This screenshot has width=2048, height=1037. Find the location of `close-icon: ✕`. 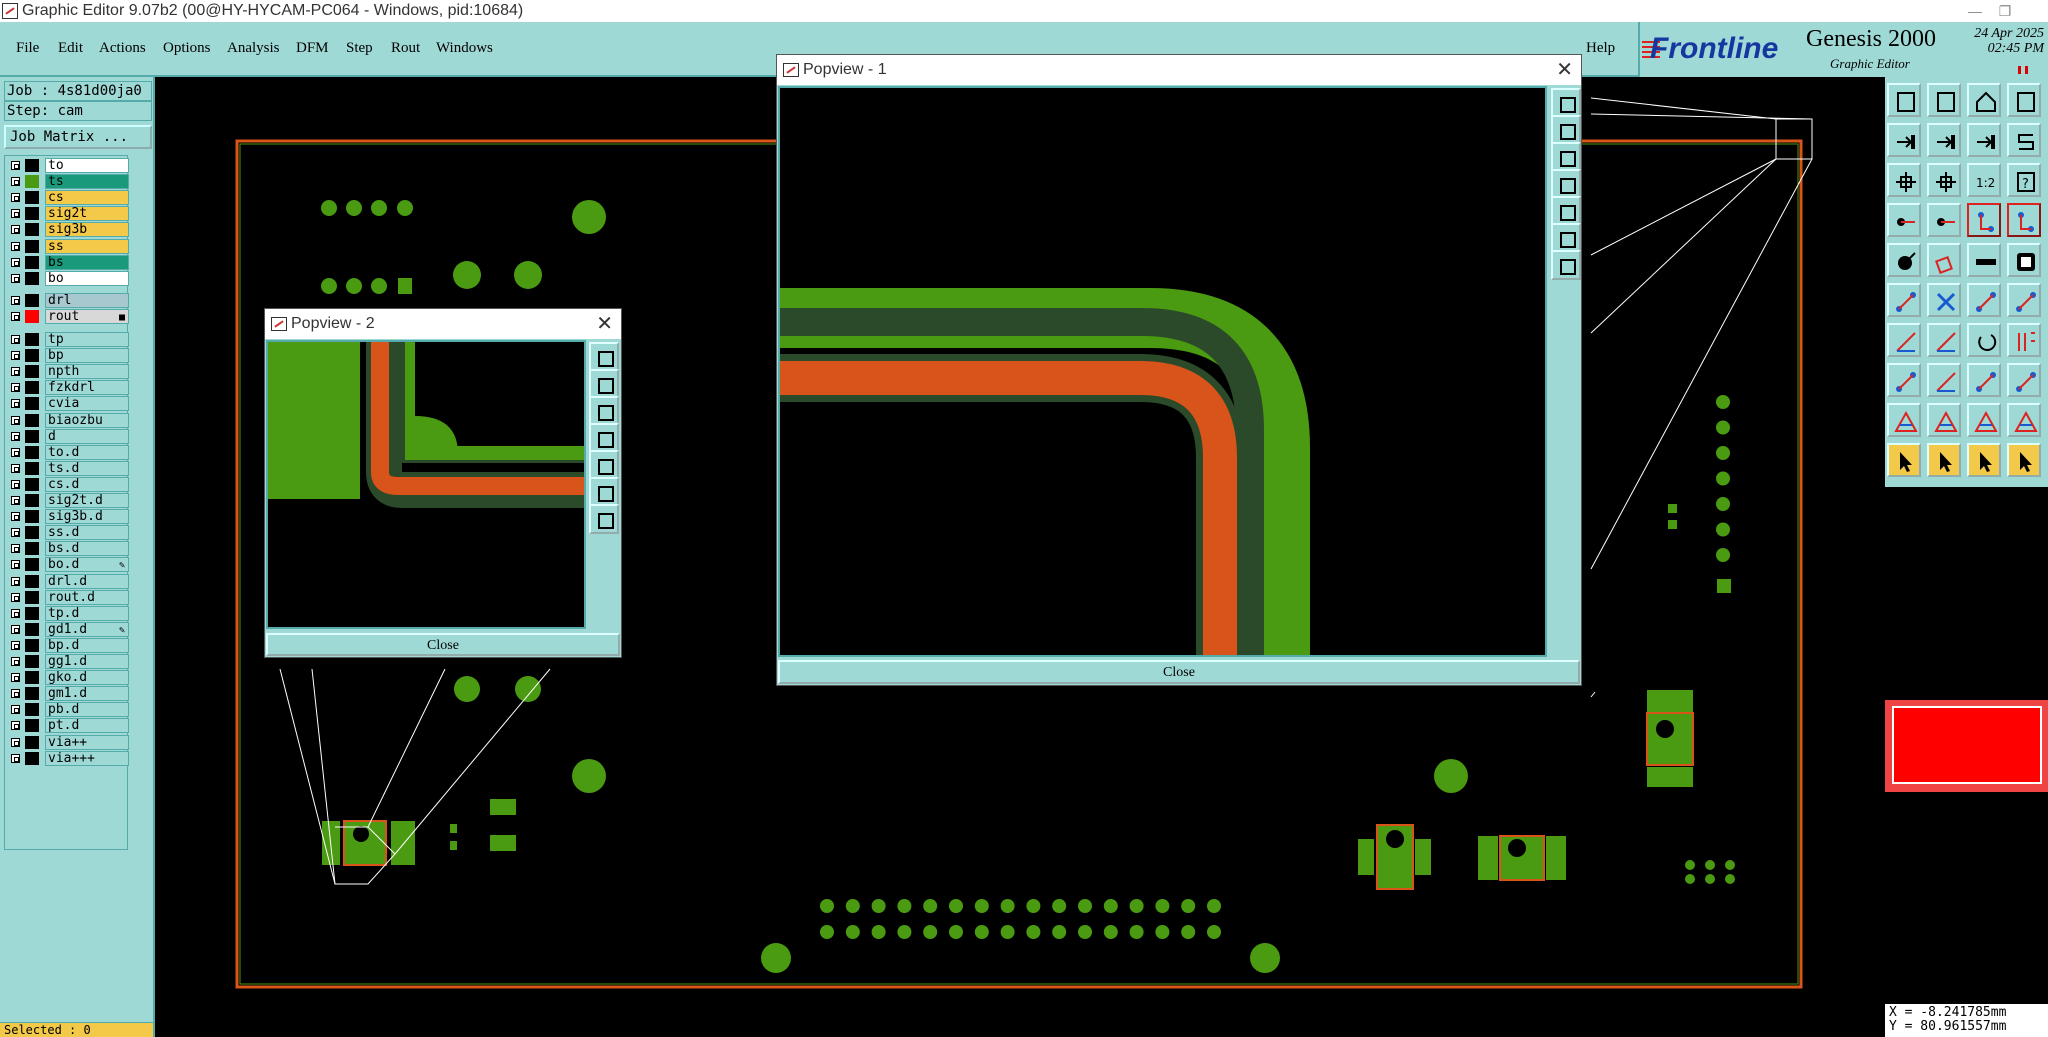

close-icon: ✕ is located at coordinates (604, 324).